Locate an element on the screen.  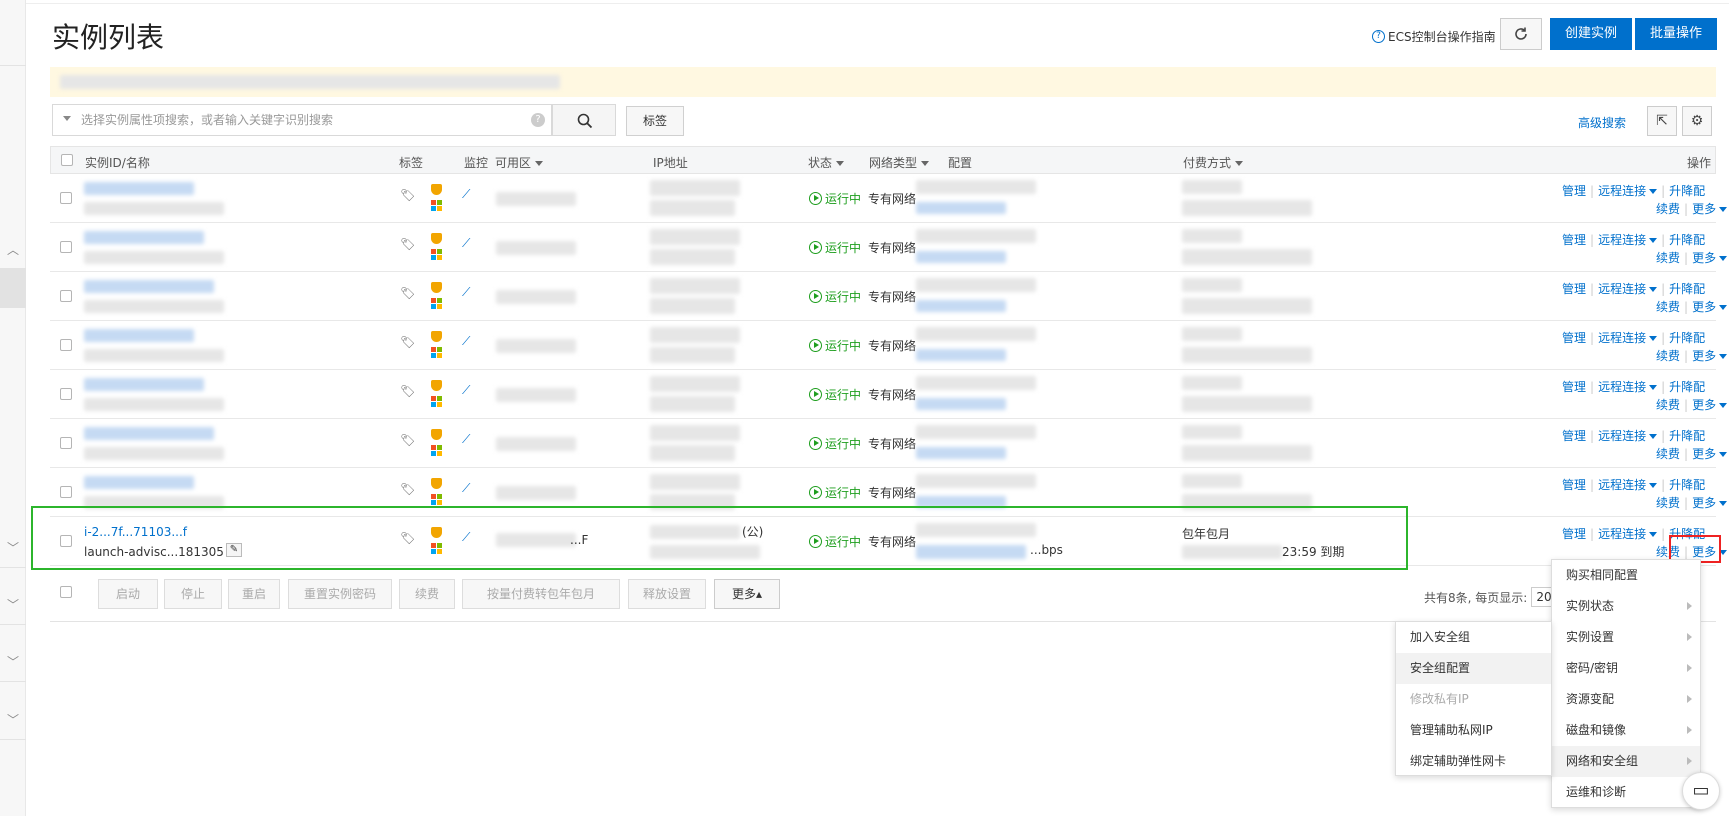
menu-item-label: 实例设置 is located at coordinates (1590, 637).